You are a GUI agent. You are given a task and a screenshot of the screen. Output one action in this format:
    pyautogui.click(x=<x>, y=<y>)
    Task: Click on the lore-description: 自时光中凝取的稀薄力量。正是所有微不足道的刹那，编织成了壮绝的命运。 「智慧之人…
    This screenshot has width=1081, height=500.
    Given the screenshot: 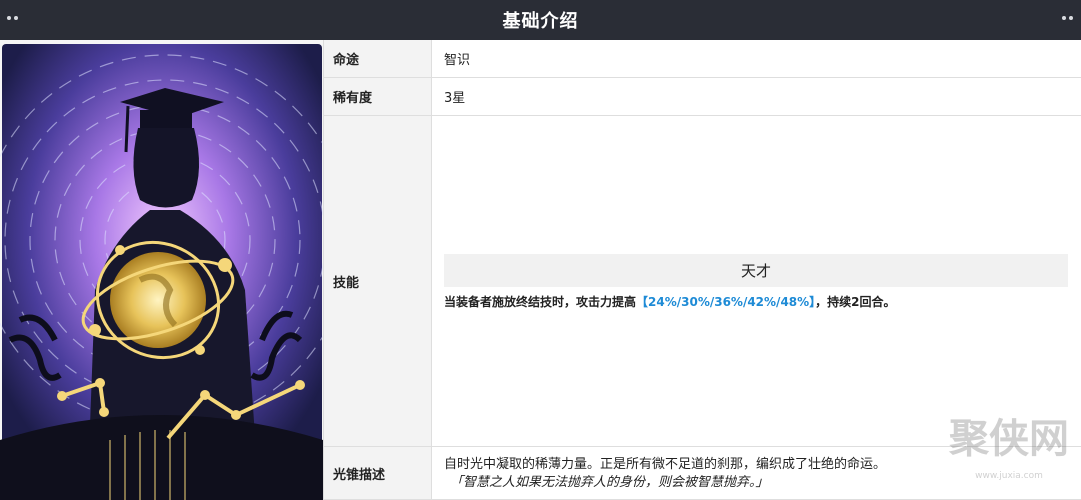 What is the action you would take?
    pyautogui.click(x=757, y=474)
    